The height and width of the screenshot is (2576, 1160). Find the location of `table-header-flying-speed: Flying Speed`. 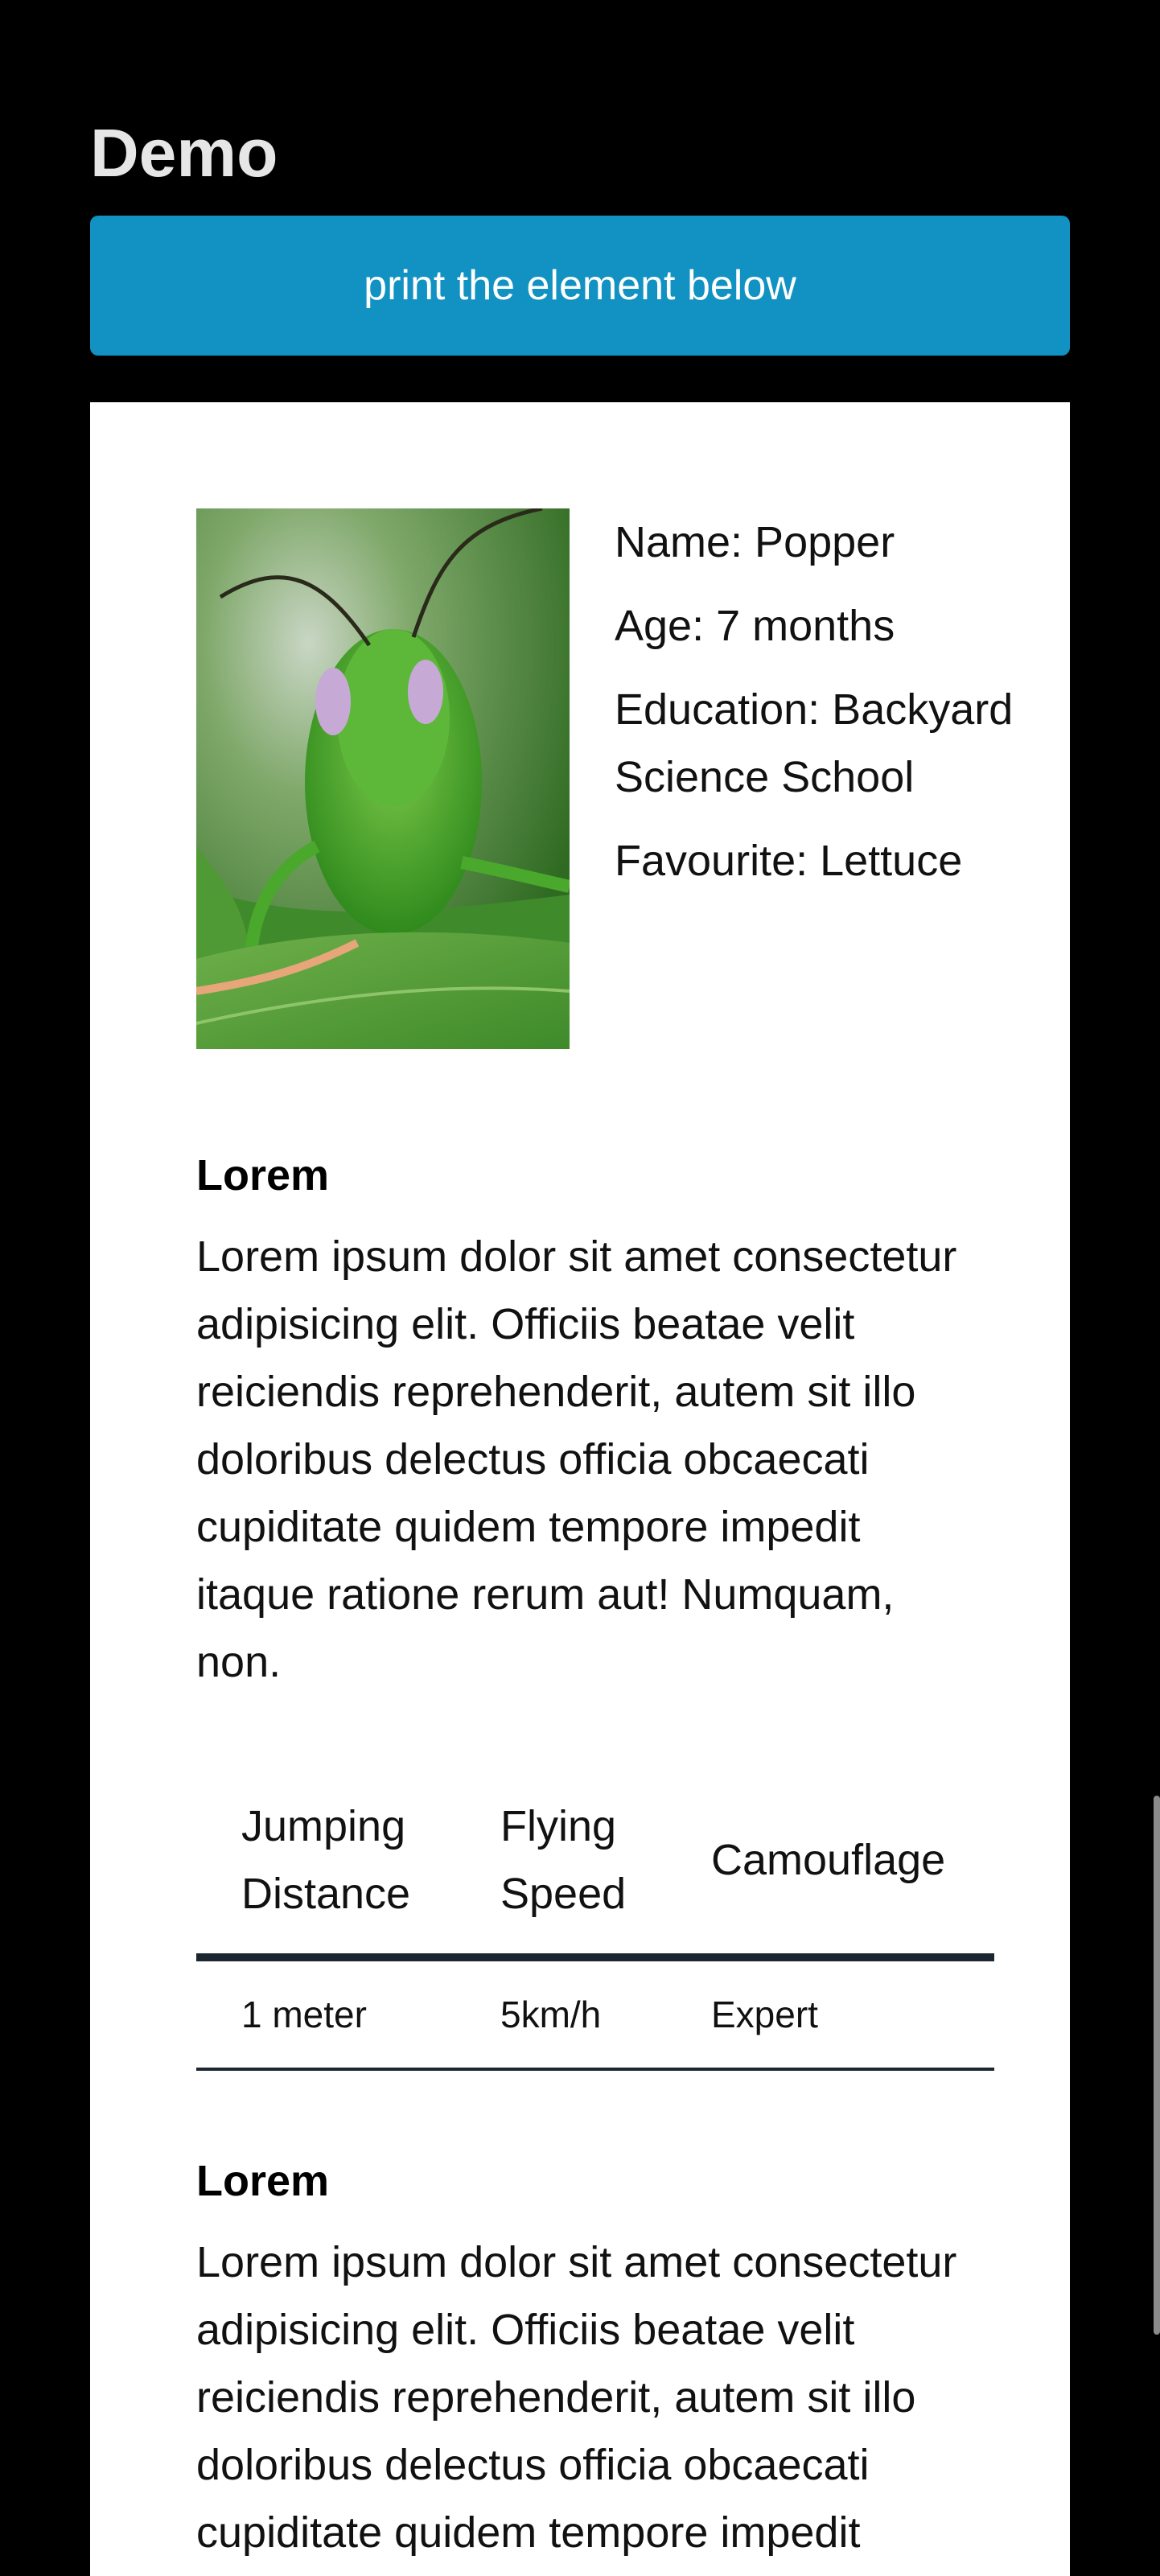

table-header-flying-speed: Flying Speed is located at coordinates (560, 1876).